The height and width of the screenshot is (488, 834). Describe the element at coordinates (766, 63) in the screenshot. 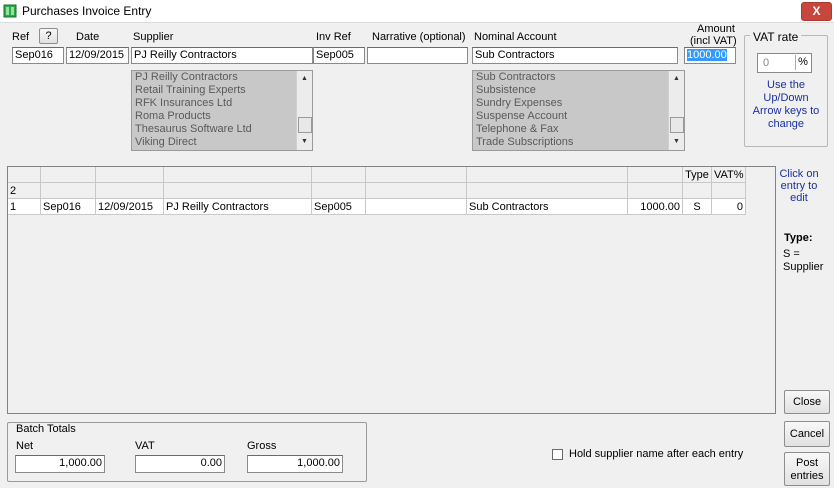

I see `vat-rate-value: 0` at that location.